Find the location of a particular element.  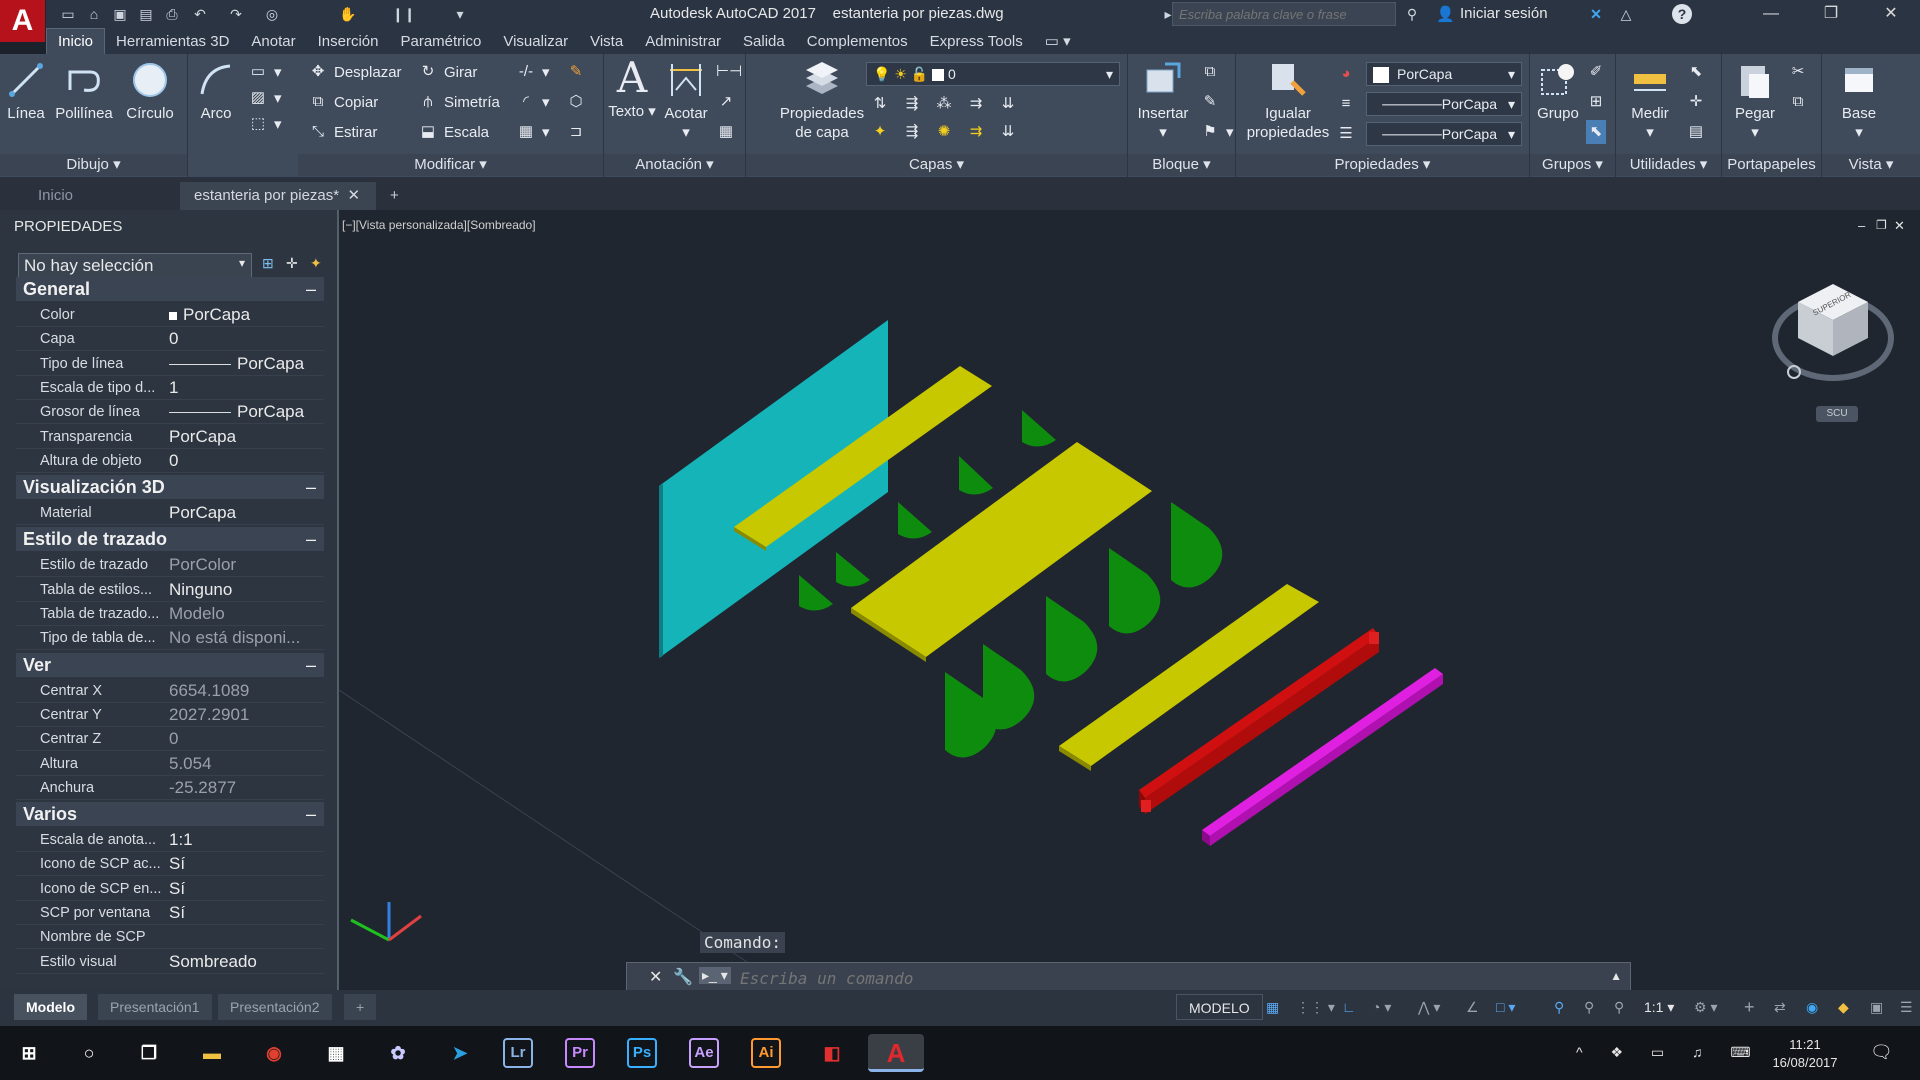

system-tray-icons: ^ ❖ ▭ ♫ ⌨ is located at coordinates (1669, 1052).